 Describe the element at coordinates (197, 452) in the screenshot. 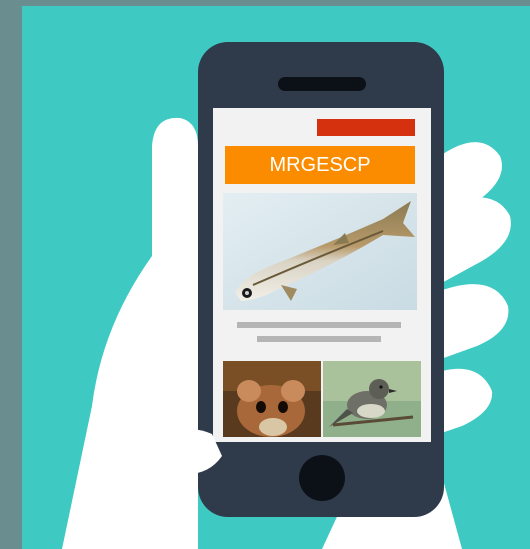

I see `thumb-icon` at that location.